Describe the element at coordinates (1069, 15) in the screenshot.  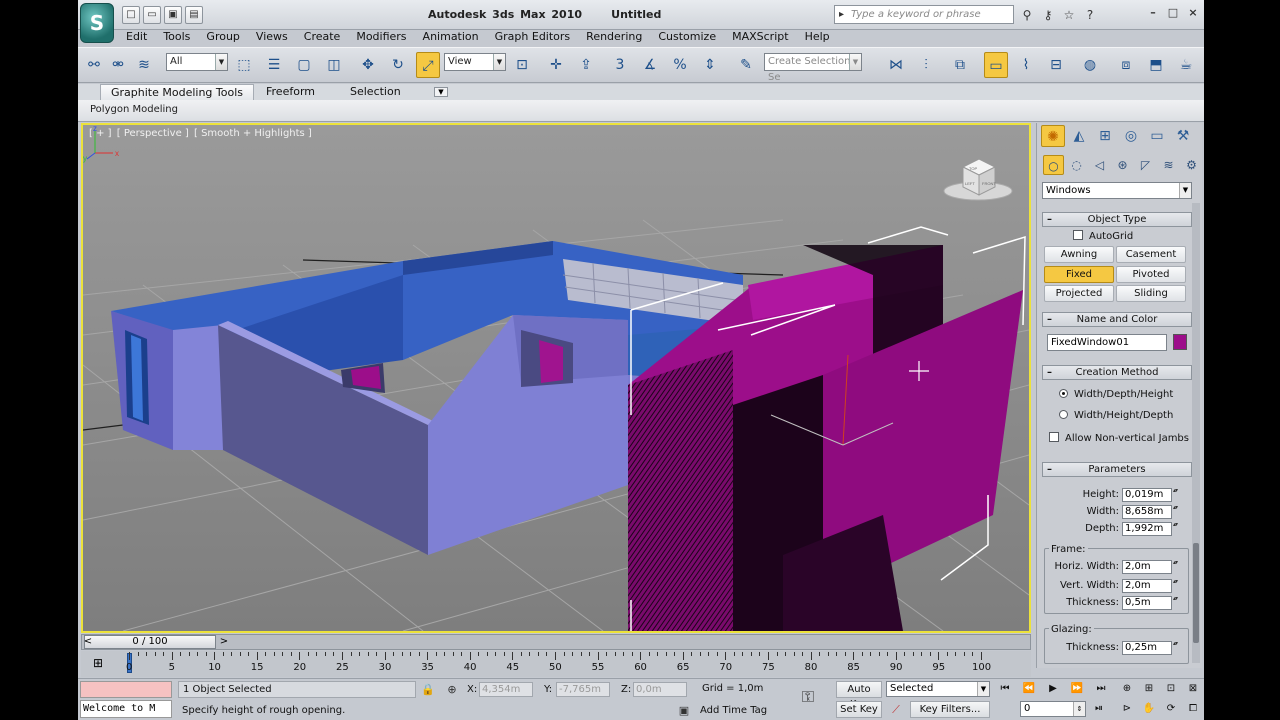
I see `star-icon: ☆` at that location.